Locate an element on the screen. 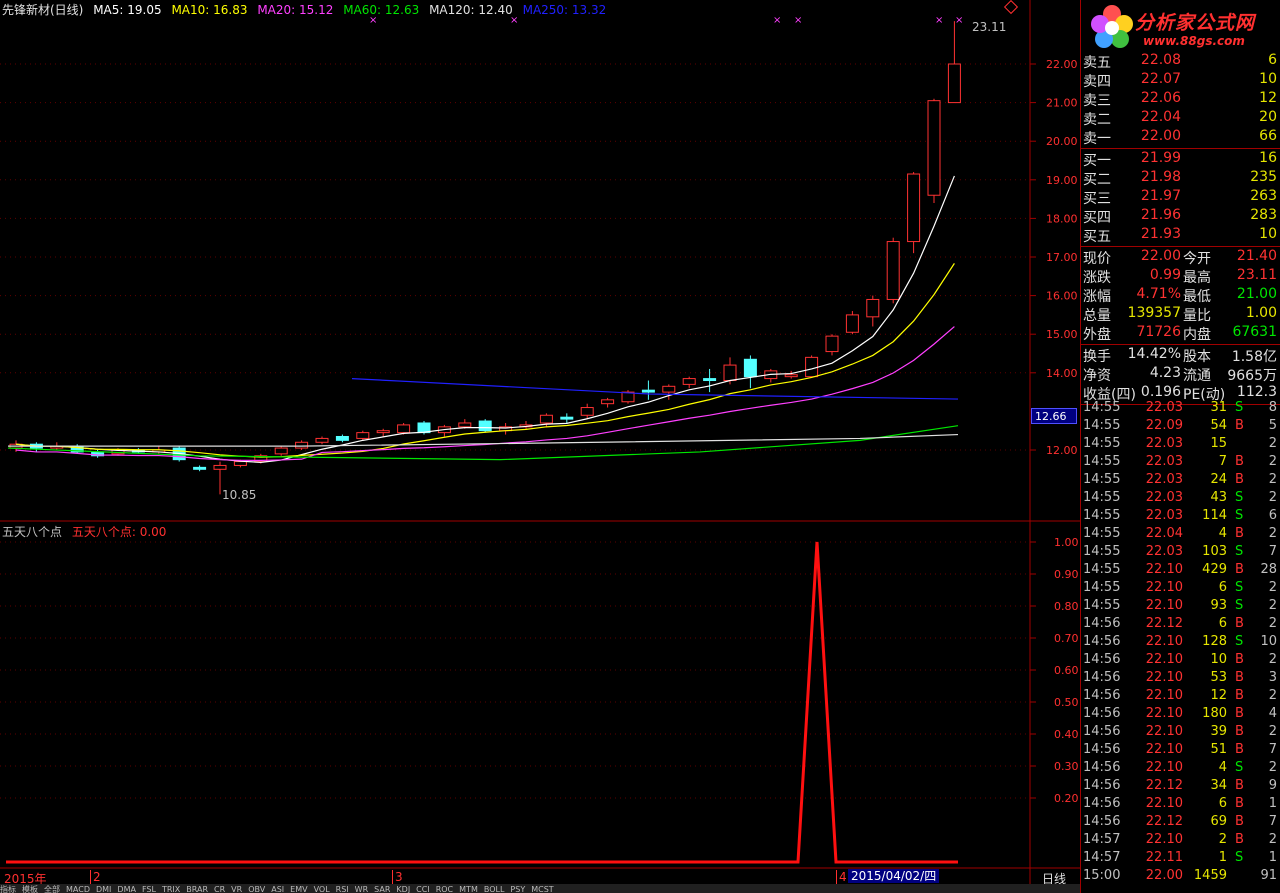 The height and width of the screenshot is (893, 1280). tick-volume: 43 is located at coordinates (1218, 497).